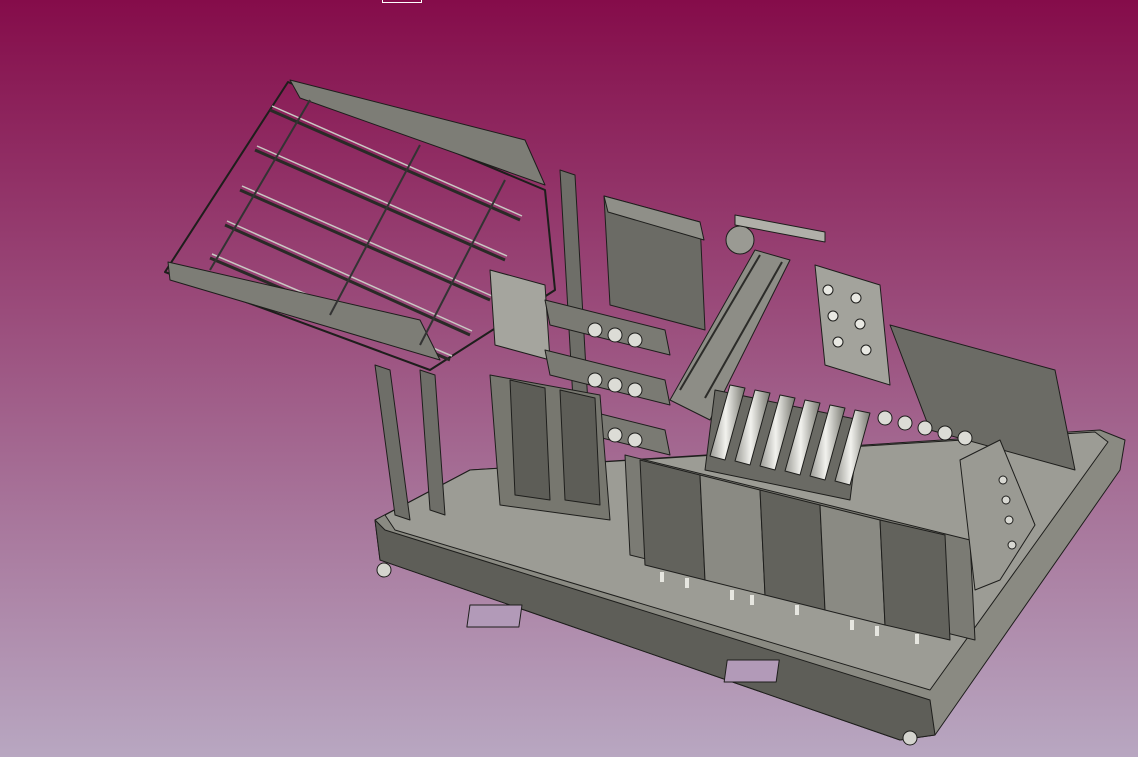 The image size is (1138, 757). Describe the element at coordinates (520, 315) in the screenshot. I see `mount-plate` at that location.